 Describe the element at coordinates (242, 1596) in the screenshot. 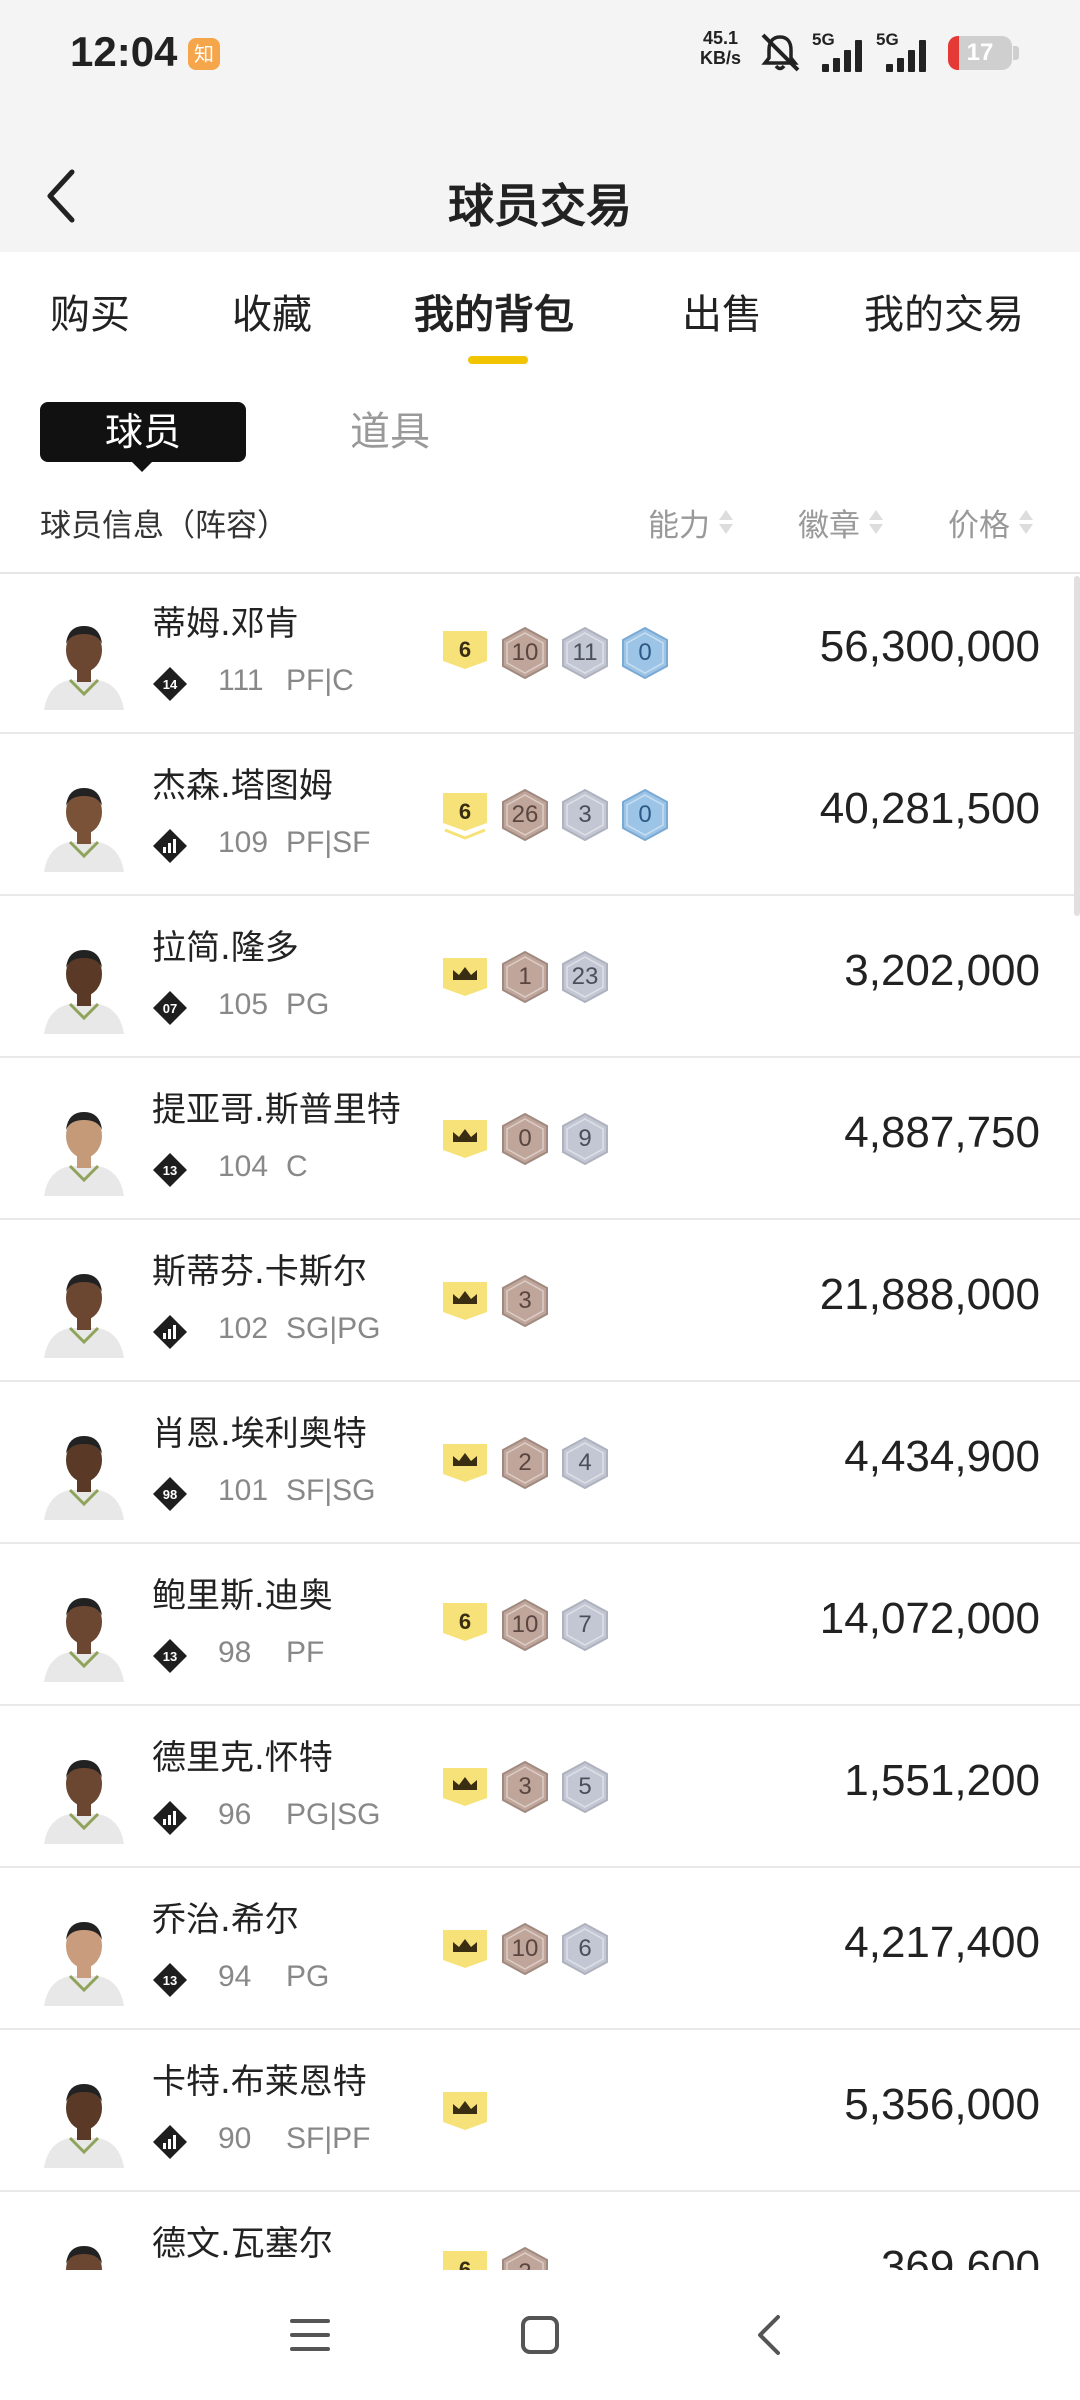

I see `player-name: 鲍里斯.迪奥` at that location.